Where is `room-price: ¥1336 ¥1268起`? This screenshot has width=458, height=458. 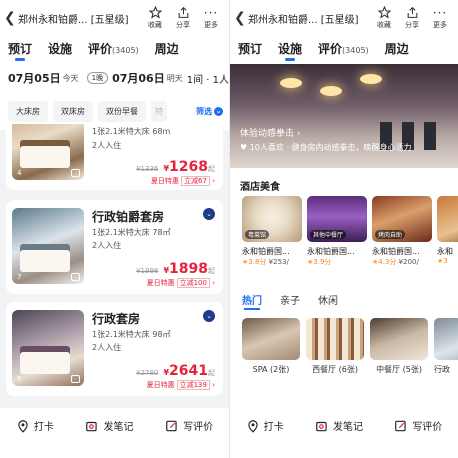 room-price: ¥1336 ¥1268起 is located at coordinates (175, 167).